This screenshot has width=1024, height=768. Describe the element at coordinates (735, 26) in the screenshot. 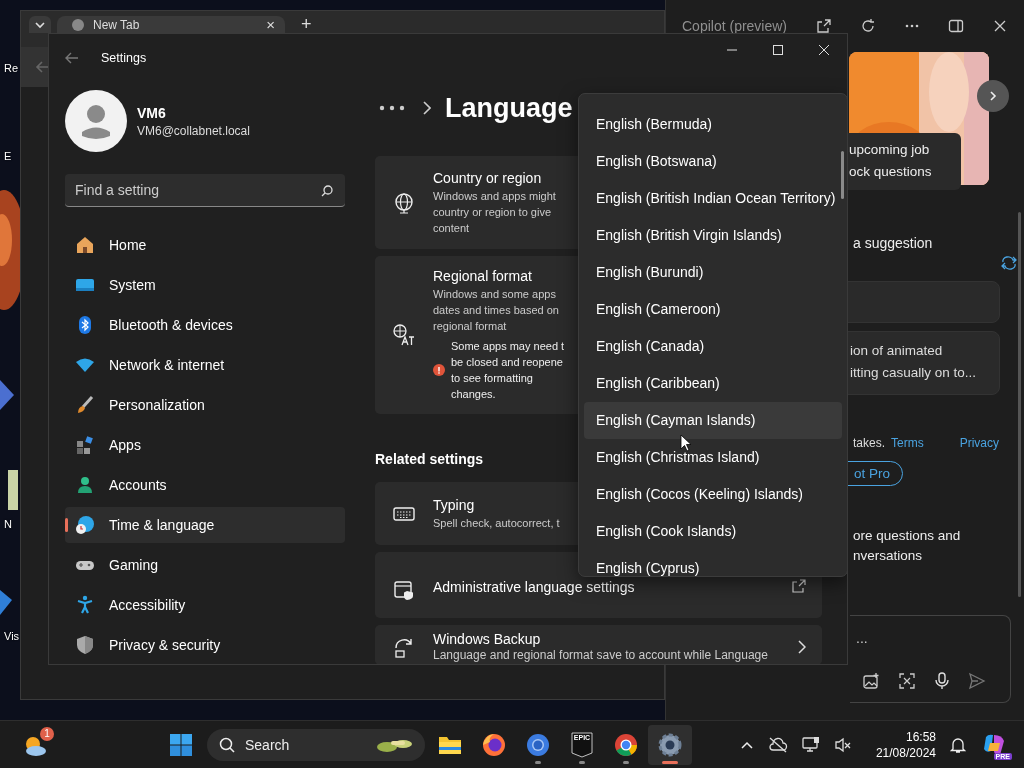

I see `panel-title: Copilot (preview)` at that location.